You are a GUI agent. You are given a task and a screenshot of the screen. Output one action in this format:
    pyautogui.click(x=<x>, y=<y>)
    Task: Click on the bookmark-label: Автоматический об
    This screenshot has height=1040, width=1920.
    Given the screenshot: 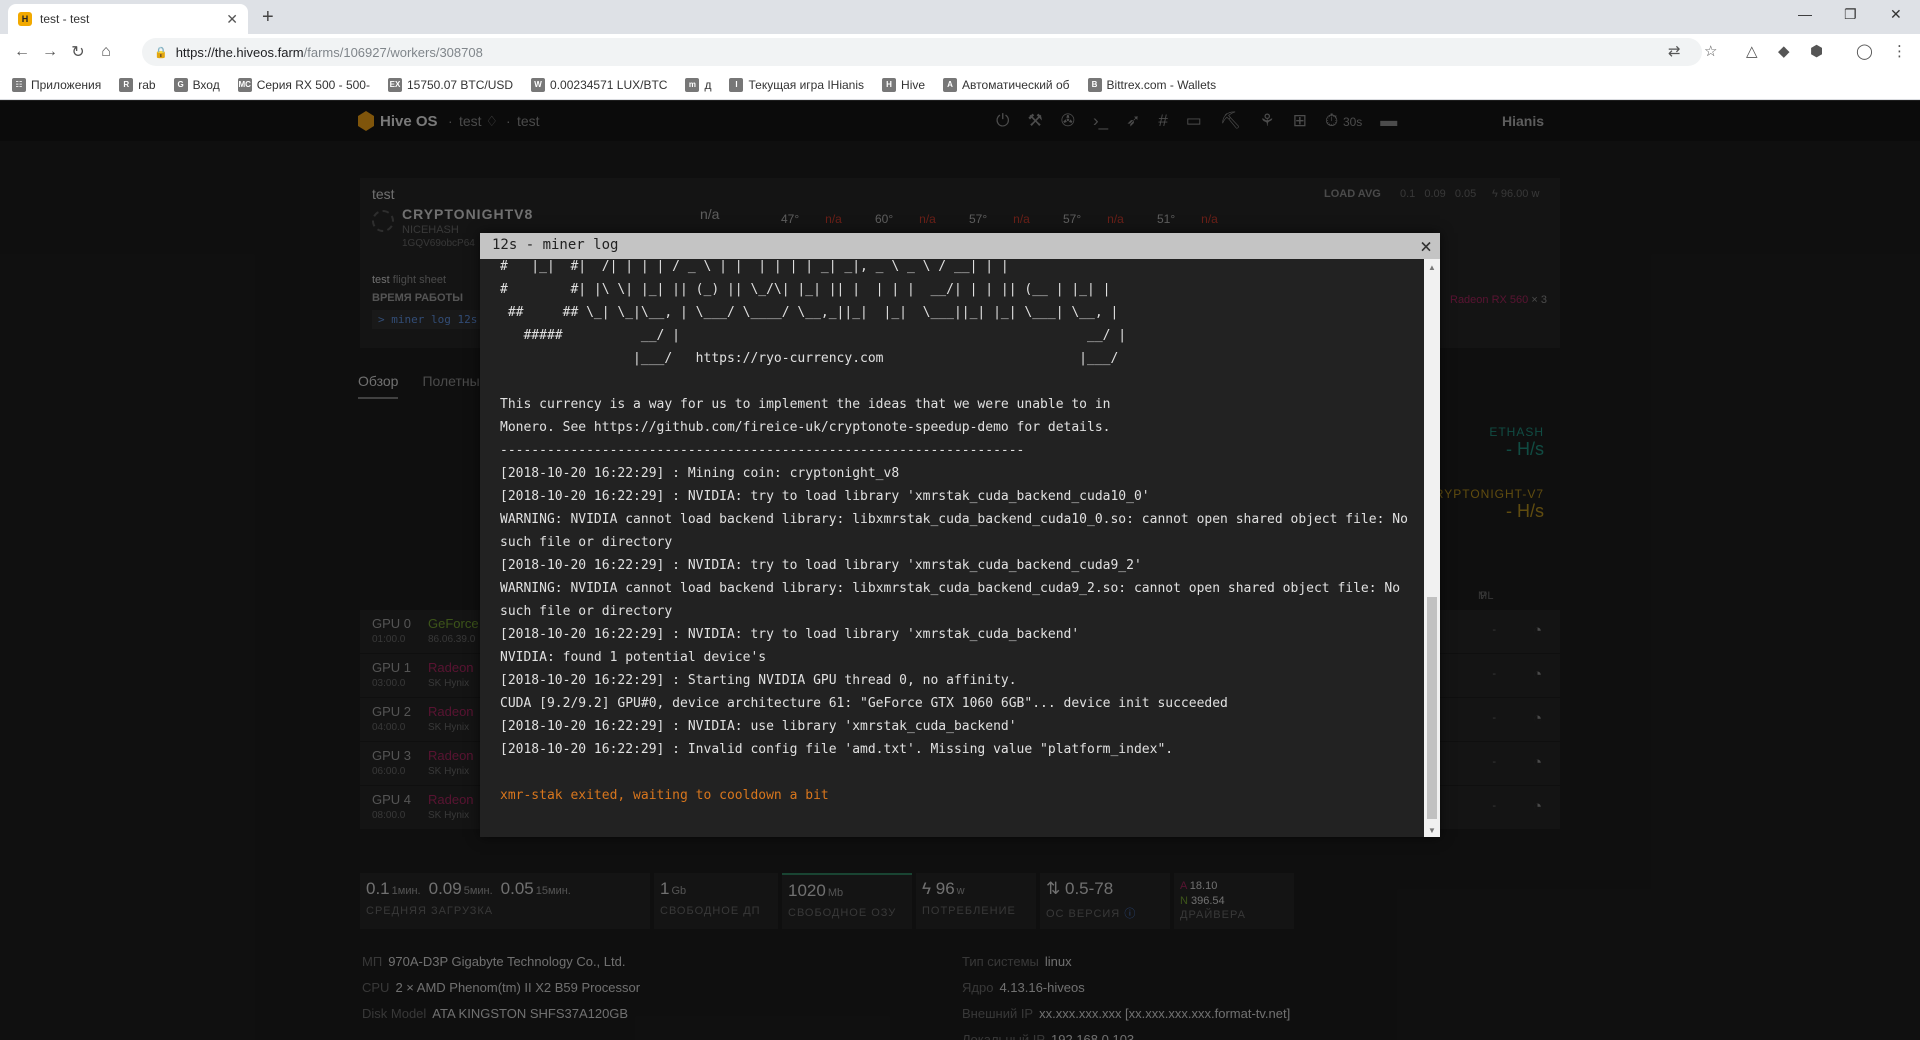 What is the action you would take?
    pyautogui.click(x=1016, y=84)
    